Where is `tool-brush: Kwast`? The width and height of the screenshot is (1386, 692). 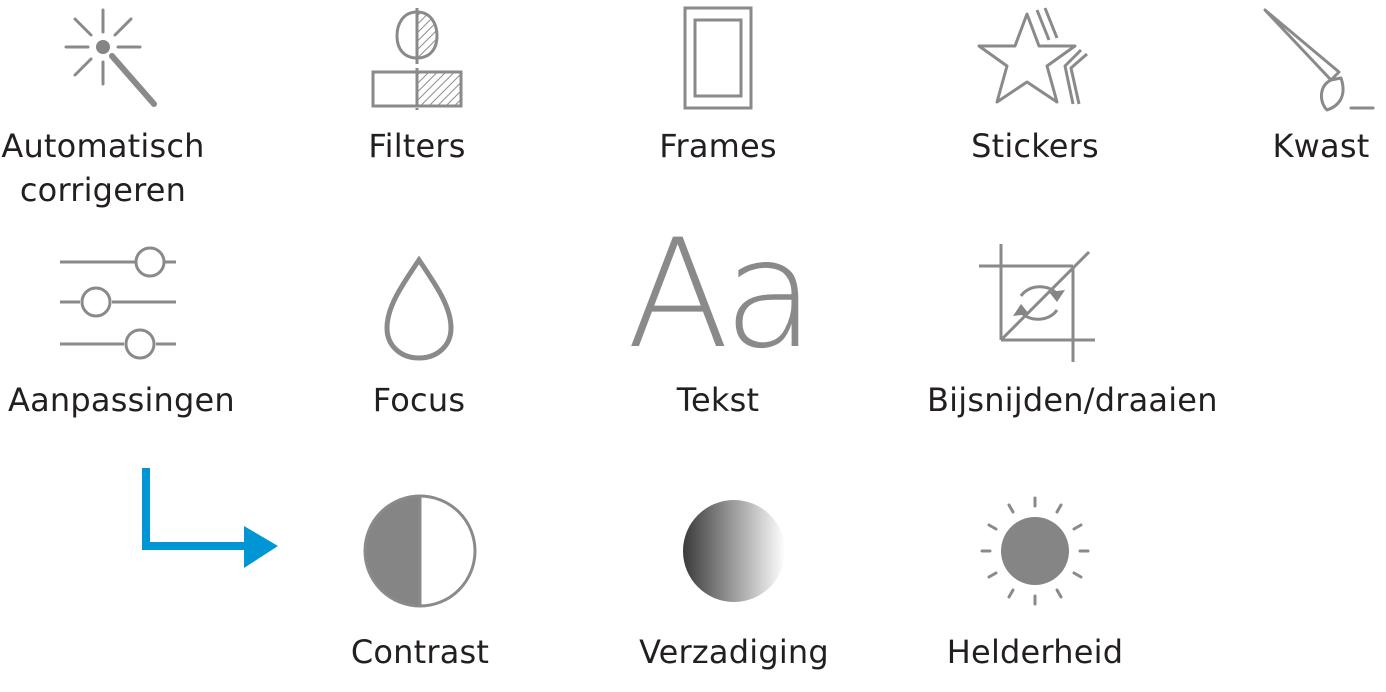 tool-brush: Kwast is located at coordinates (1298, 87).